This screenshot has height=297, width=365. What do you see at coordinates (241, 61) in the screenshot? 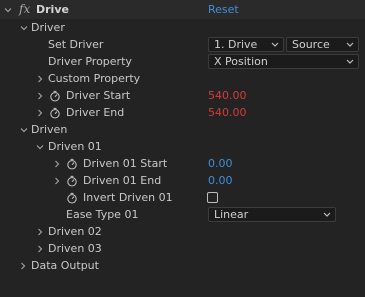
I see `driver-property-value: X Position` at bounding box center [241, 61].